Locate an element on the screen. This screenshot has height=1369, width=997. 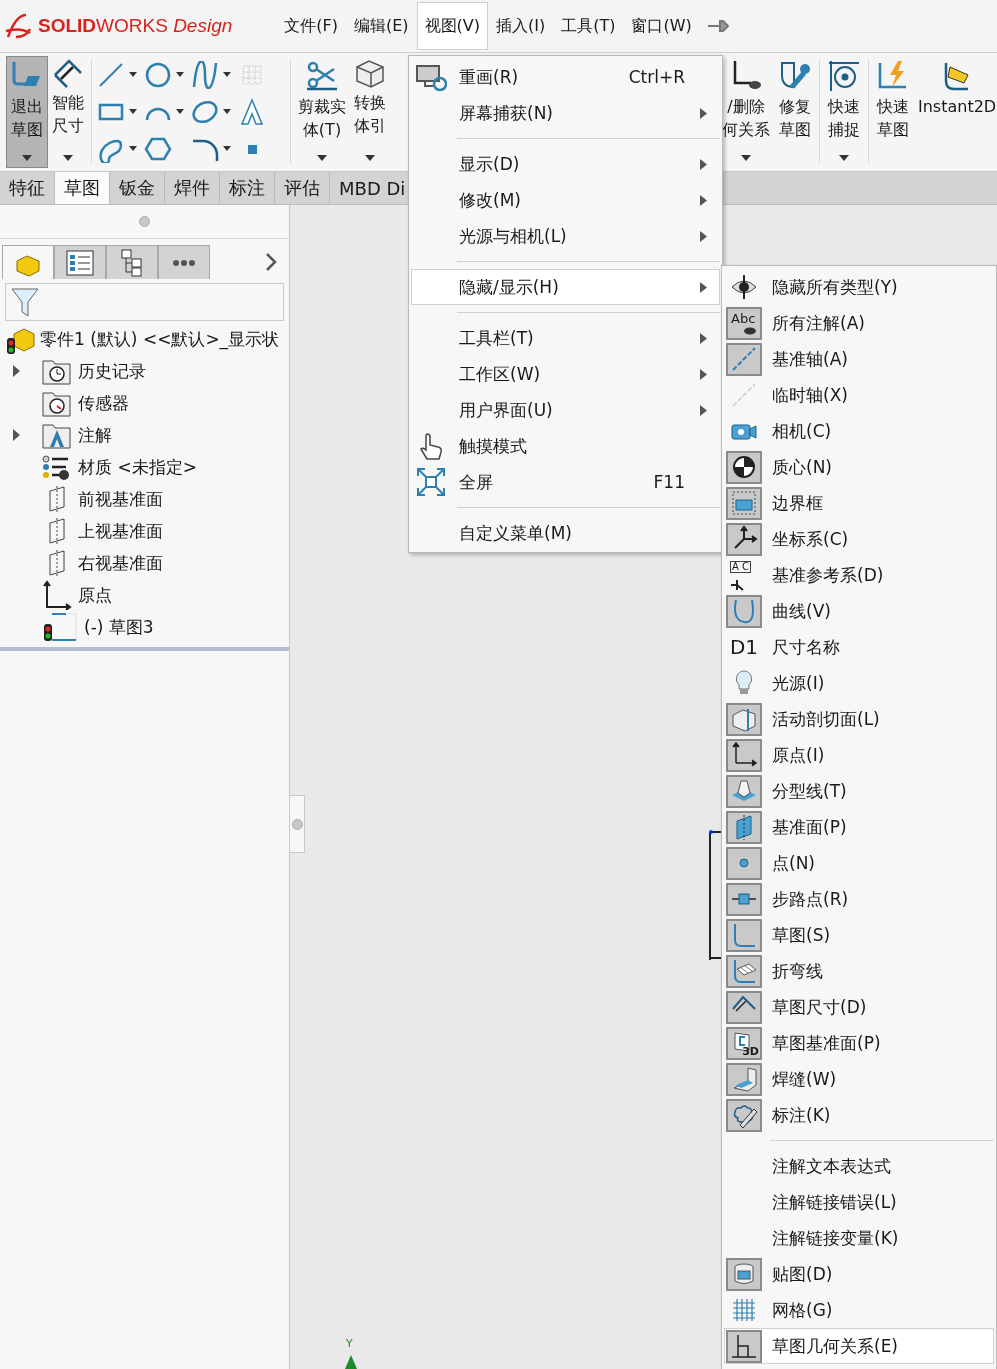
ribbon-tab: 标注 is located at coordinates (247, 188).